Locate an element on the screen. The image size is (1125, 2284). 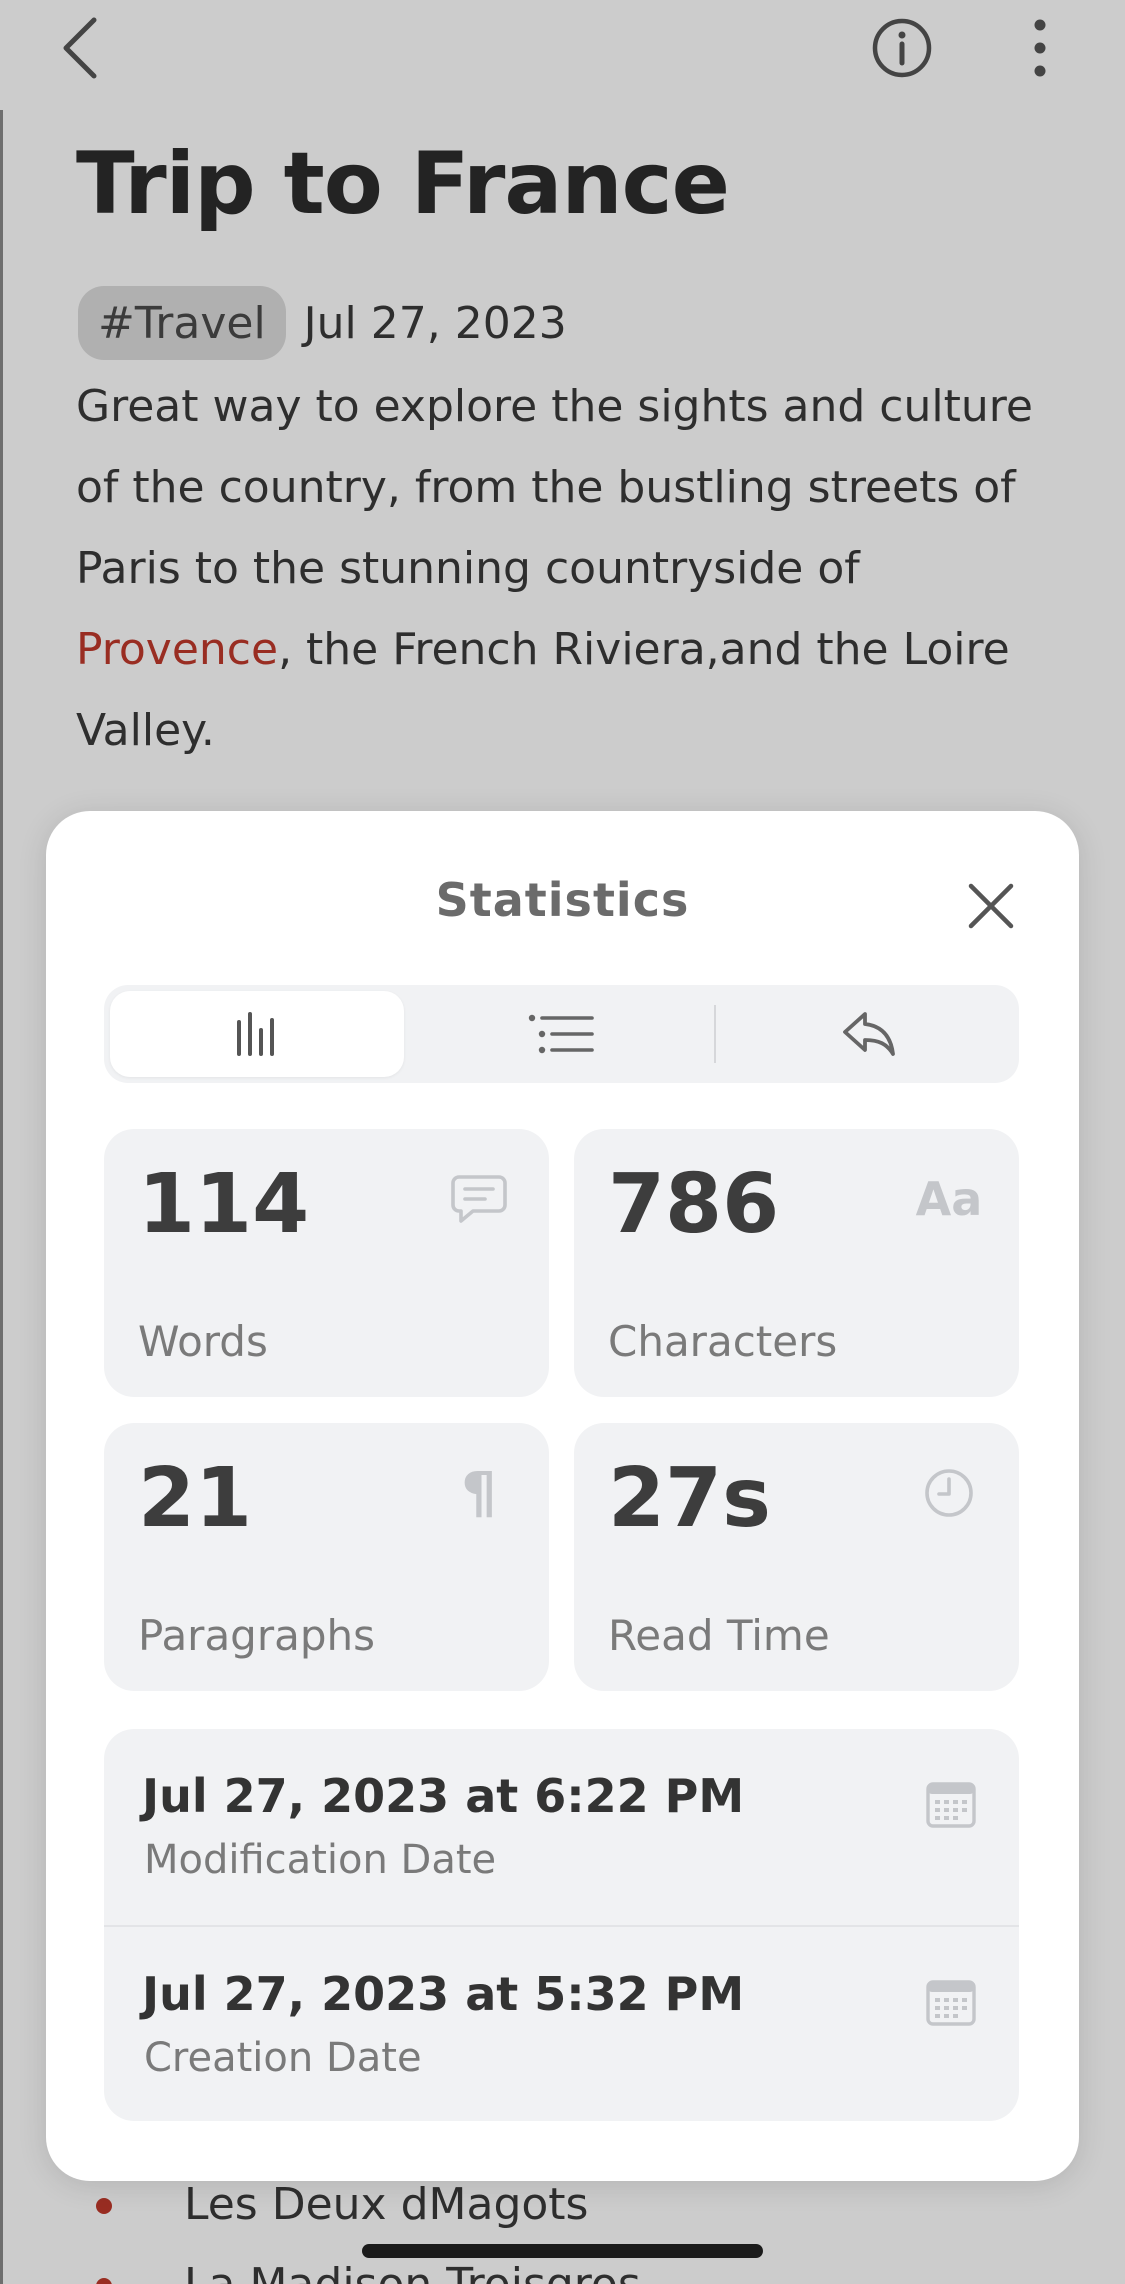
date-value: Jul 27, 2023 at 6:22 PM is located at coordinates (443, 1796).